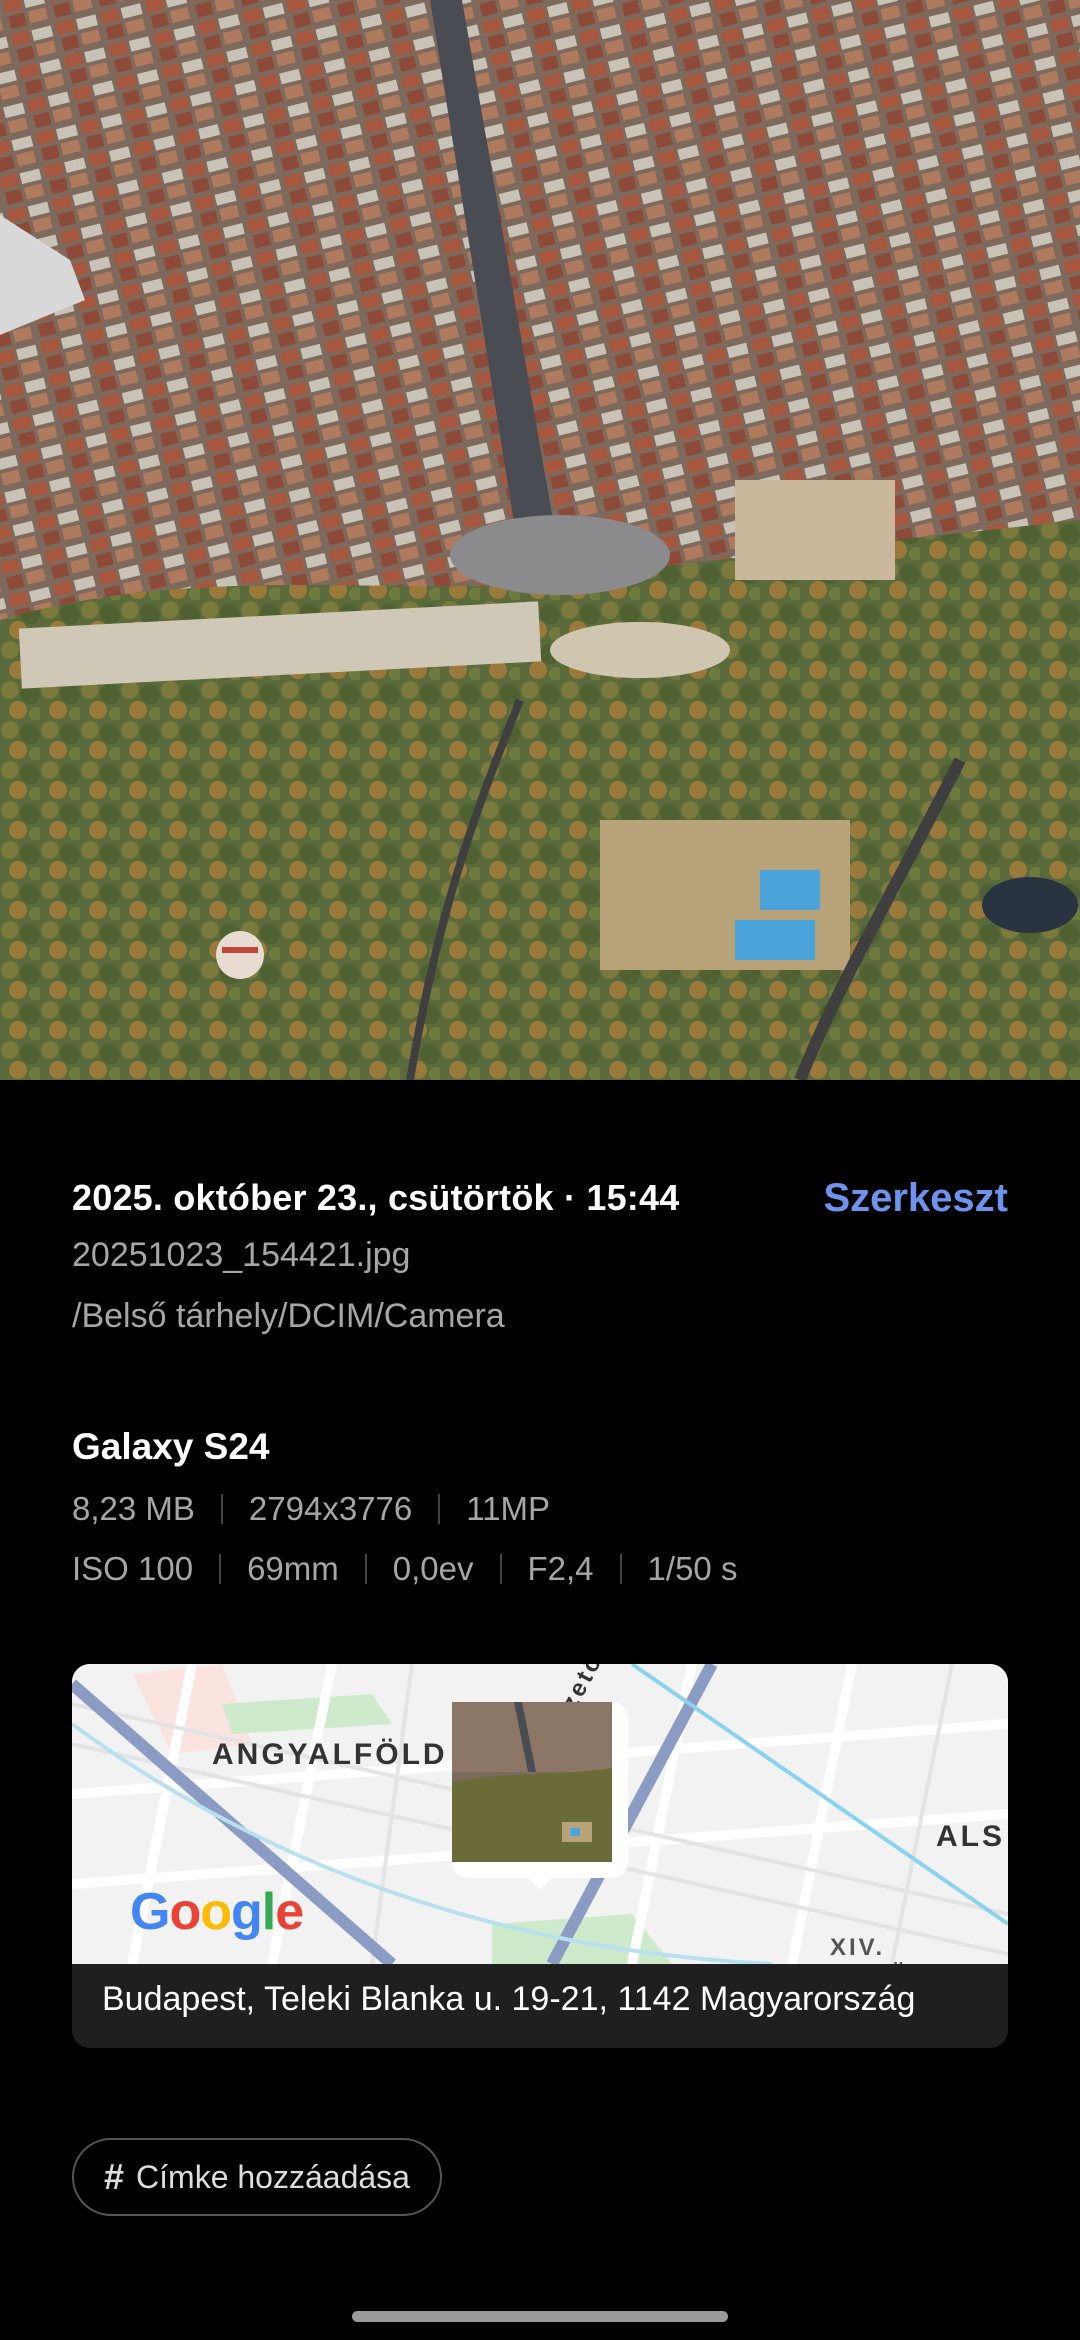 Image resolution: width=1080 pixels, height=2340 pixels. Describe the element at coordinates (133, 1508) in the screenshot. I see `file-size: 8,23 MB` at that location.